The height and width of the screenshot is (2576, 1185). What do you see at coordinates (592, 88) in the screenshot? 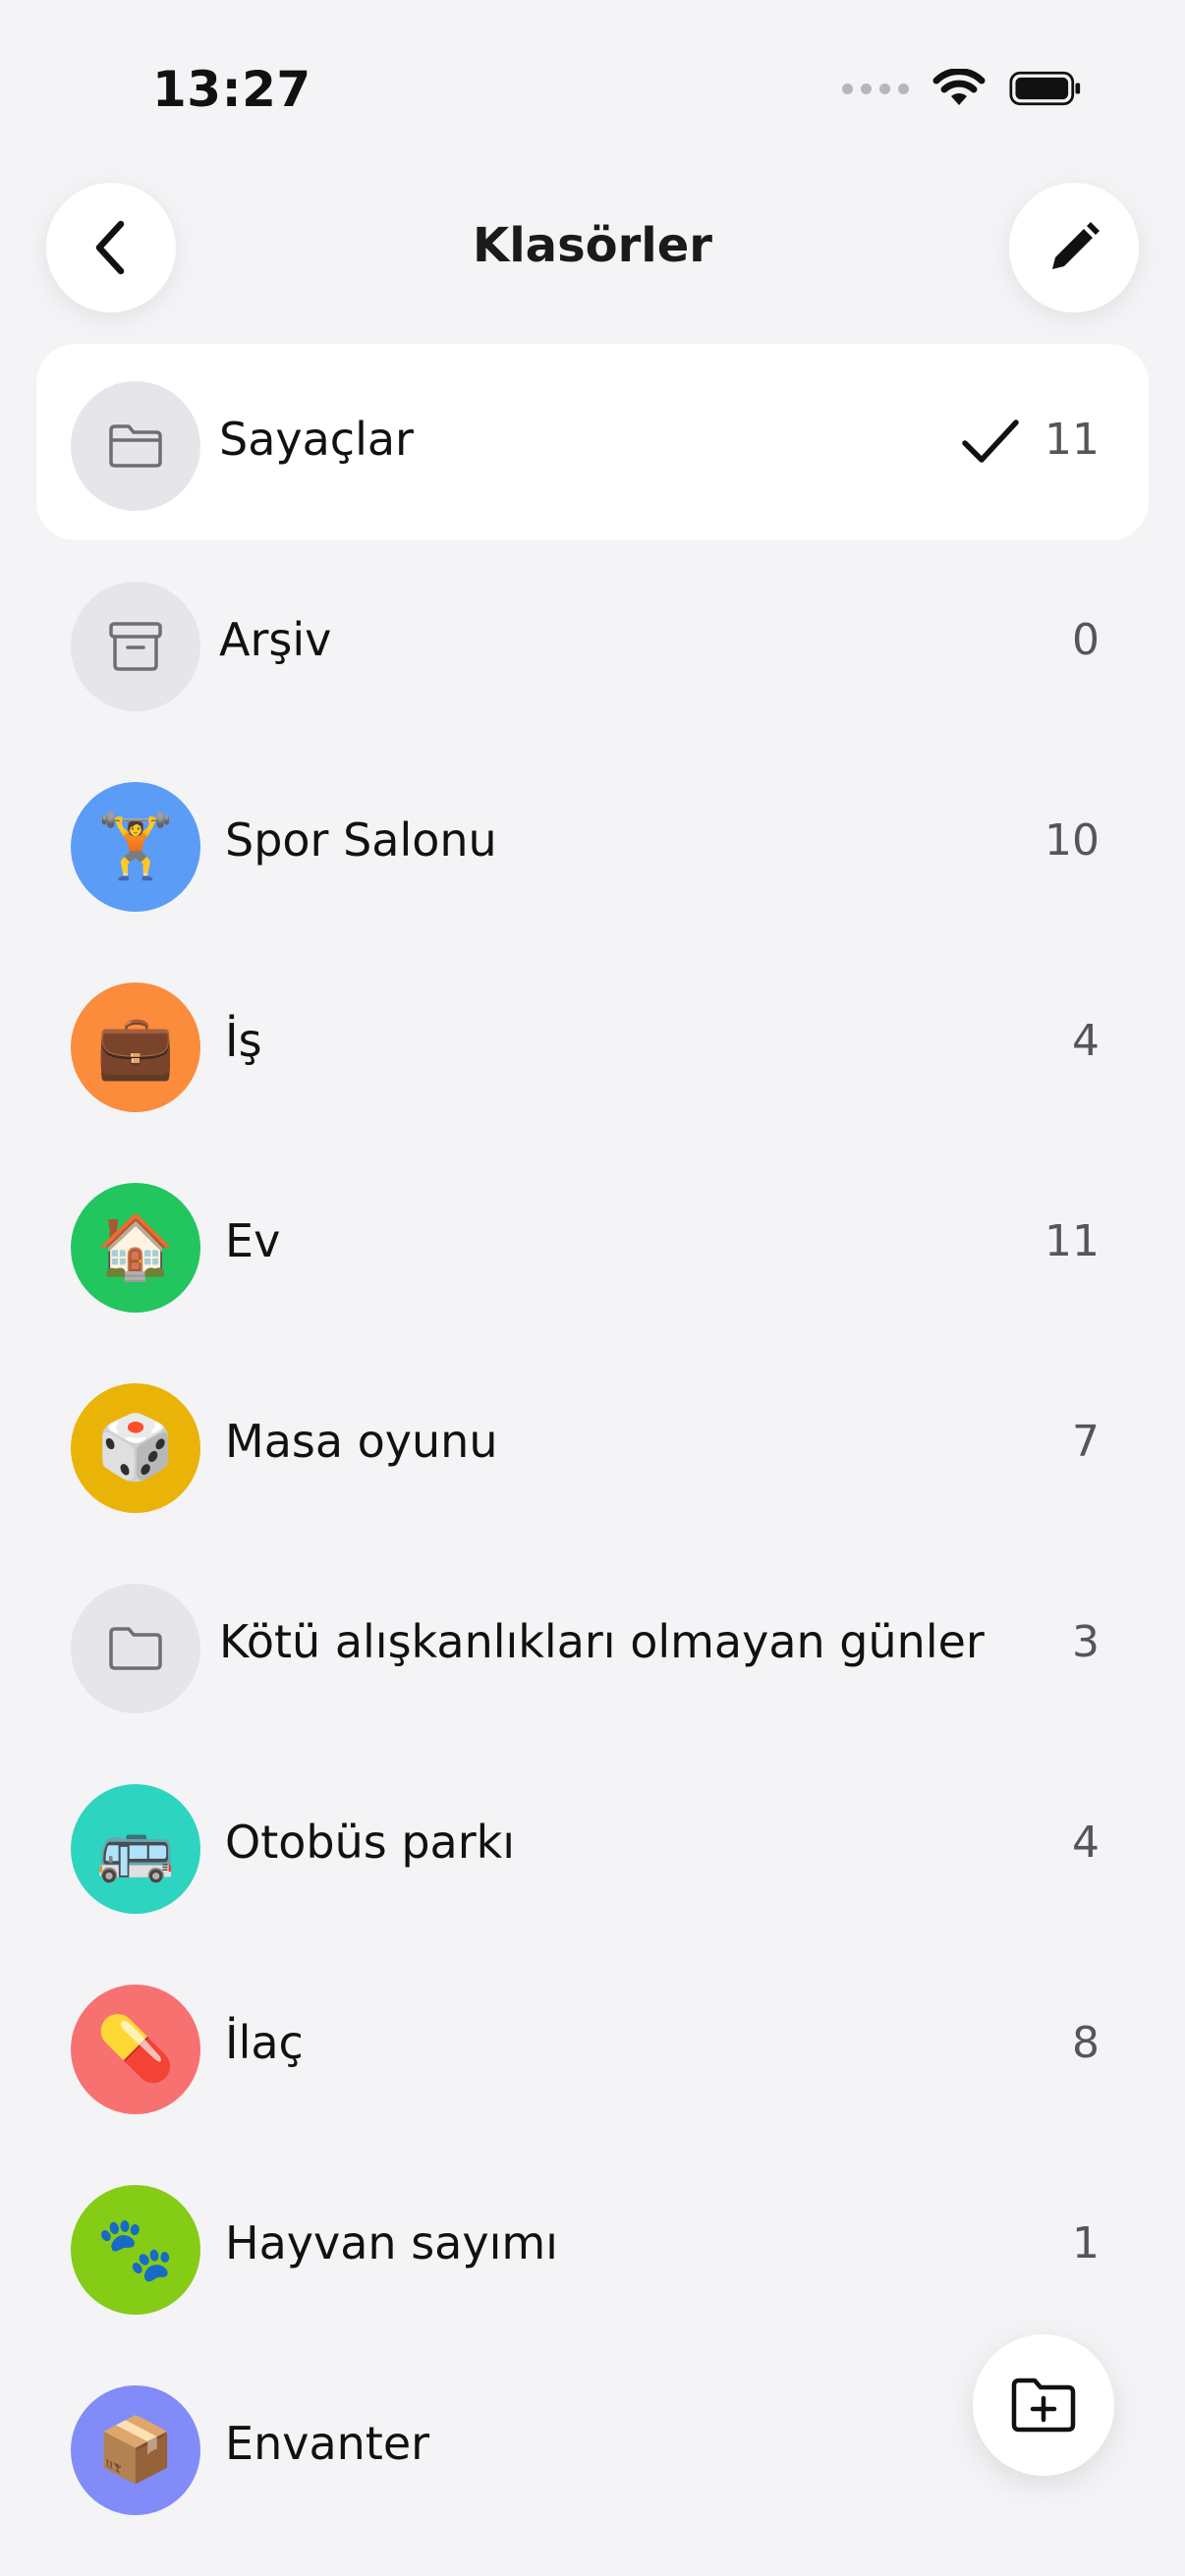
I see `status-bar: 13:27` at bounding box center [592, 88].